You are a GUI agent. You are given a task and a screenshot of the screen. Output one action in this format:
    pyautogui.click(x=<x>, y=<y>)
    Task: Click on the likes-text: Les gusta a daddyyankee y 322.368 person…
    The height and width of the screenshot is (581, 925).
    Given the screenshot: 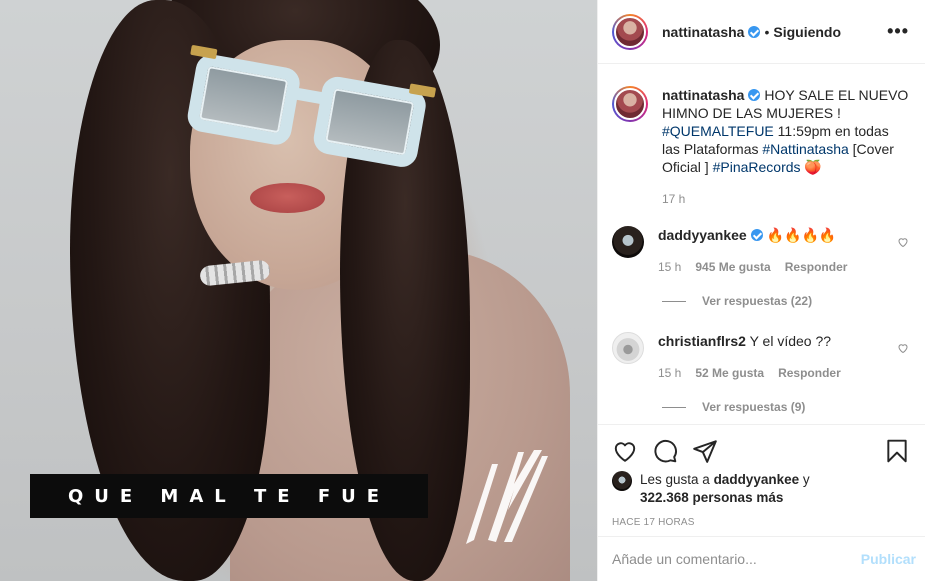 What is the action you would take?
    pyautogui.click(x=725, y=489)
    